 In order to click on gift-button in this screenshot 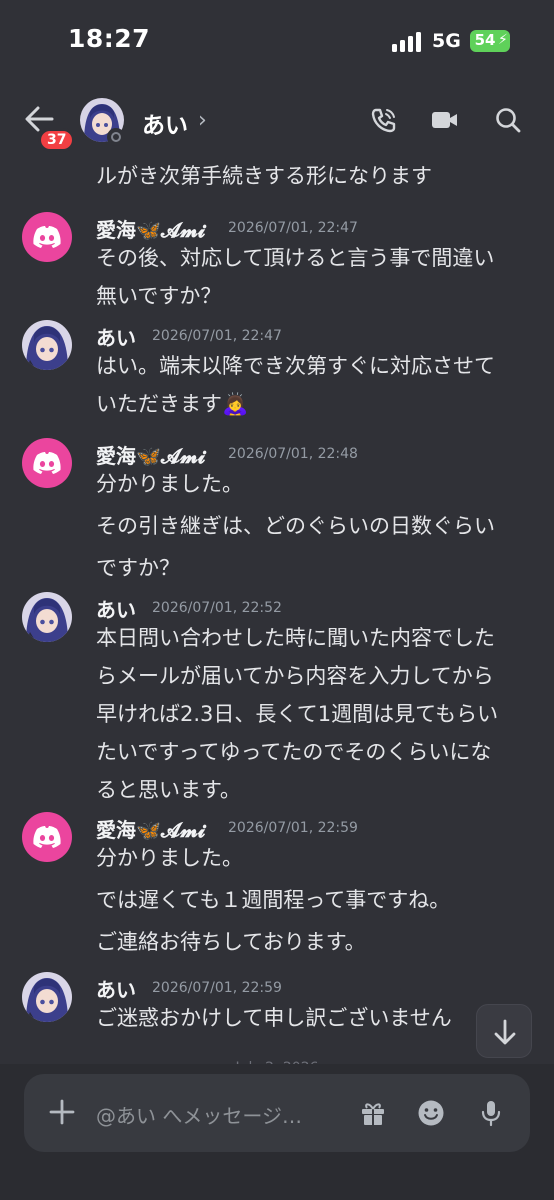, I will do `click(373, 1113)`.